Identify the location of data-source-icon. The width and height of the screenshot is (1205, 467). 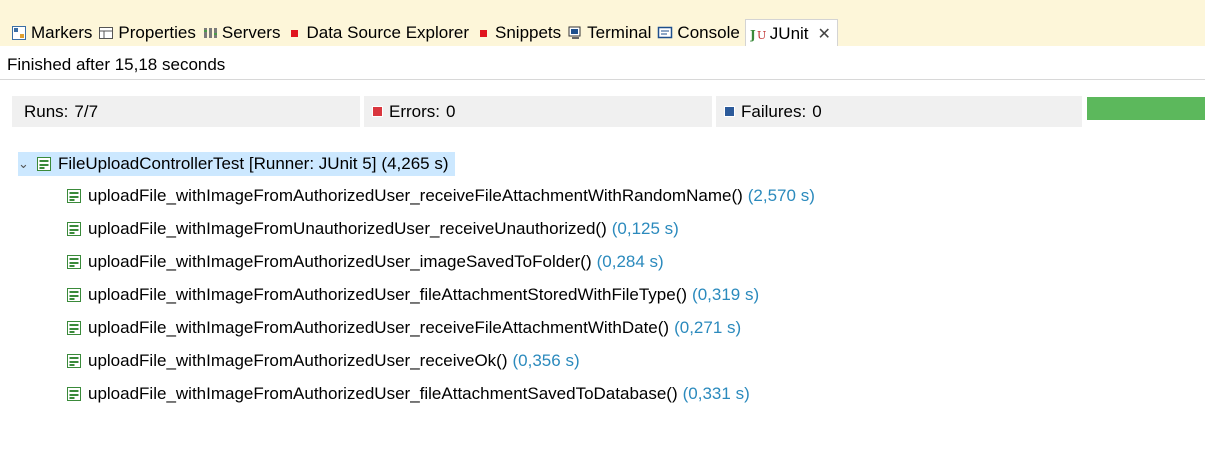
(294, 33).